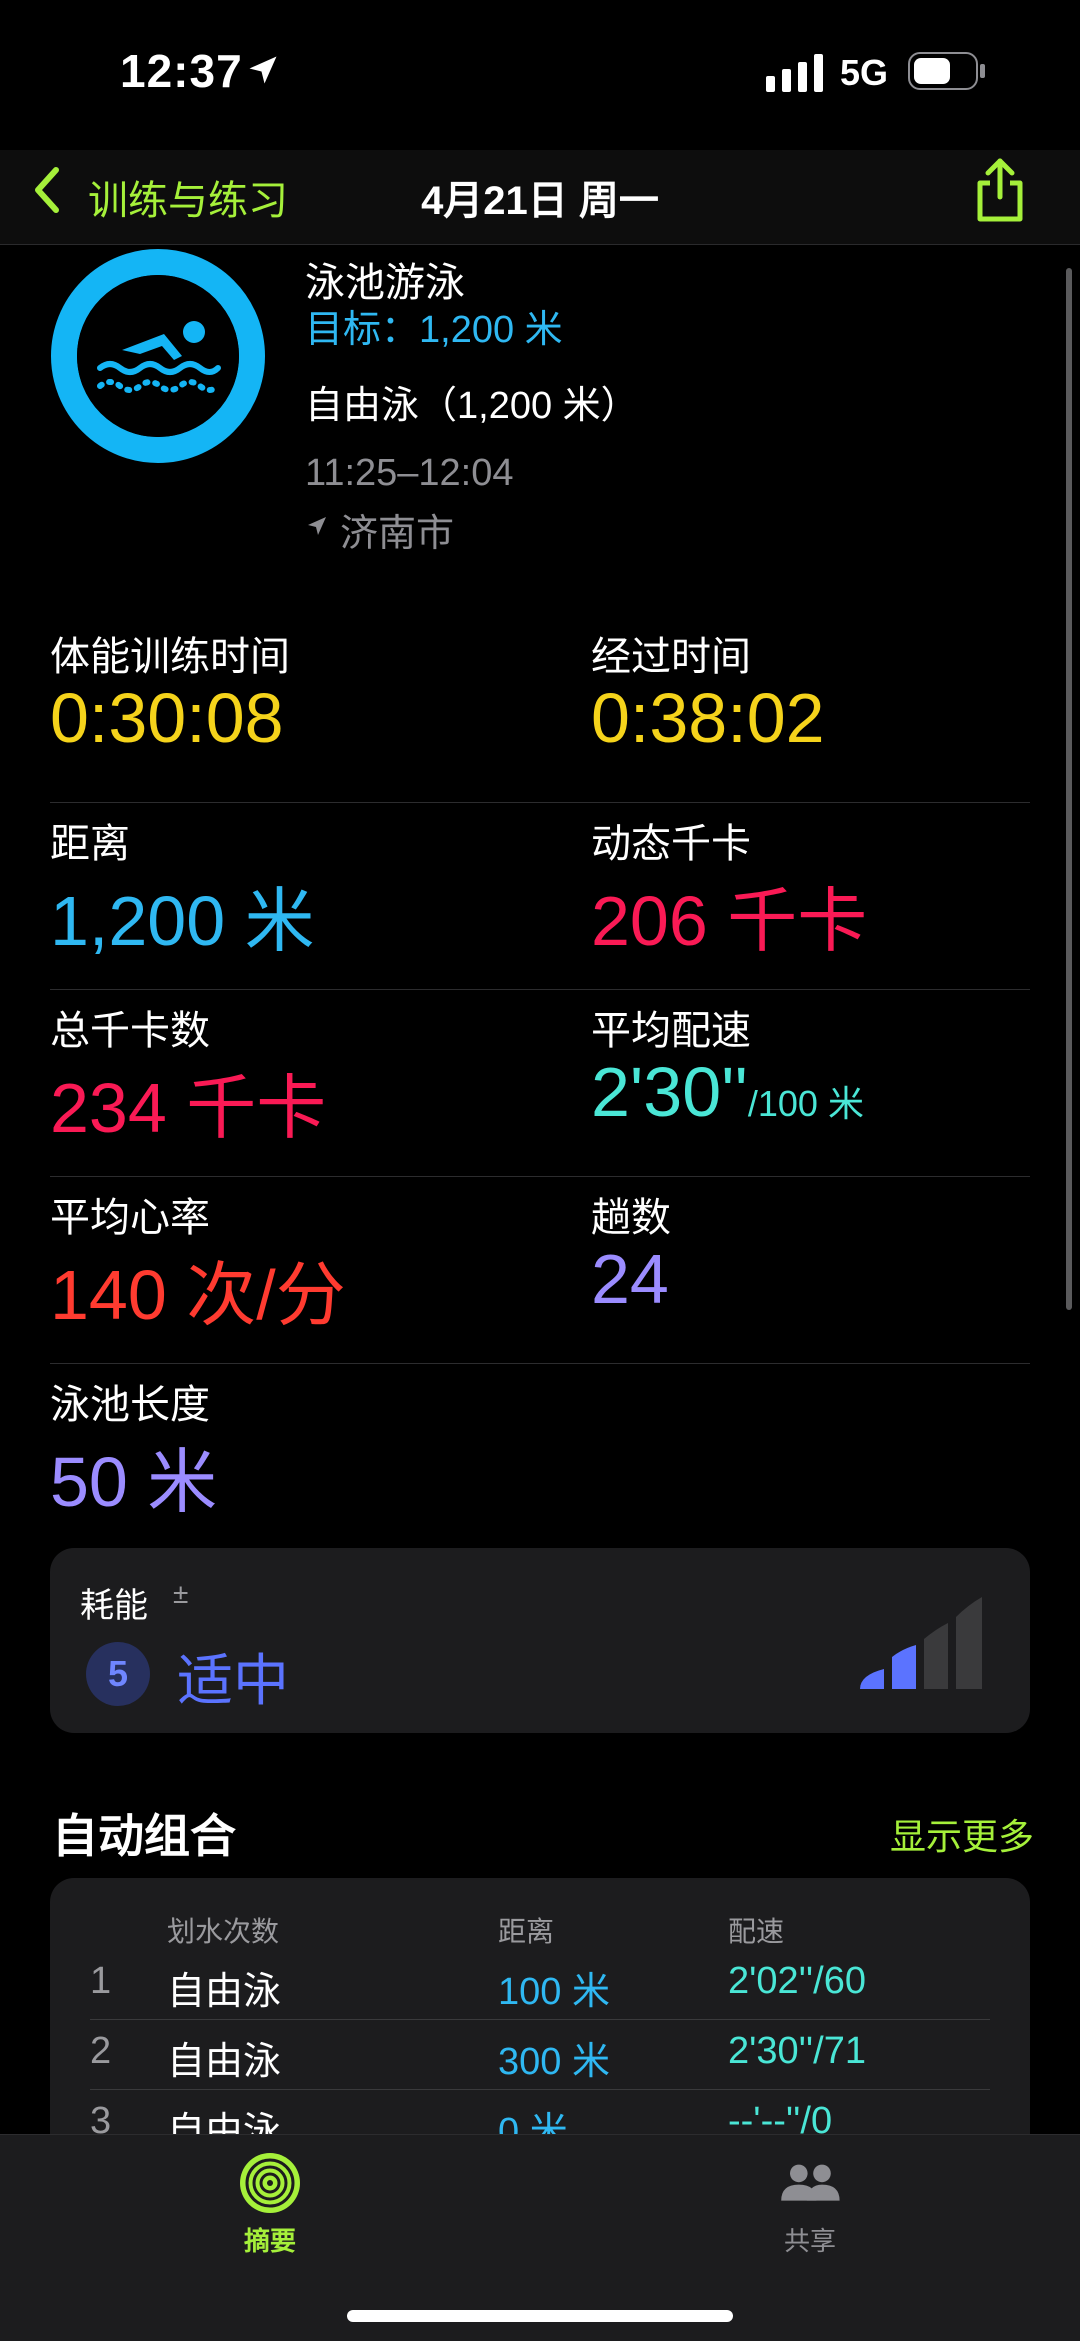 The height and width of the screenshot is (2341, 1080). I want to click on battery-icon, so click(946, 71).